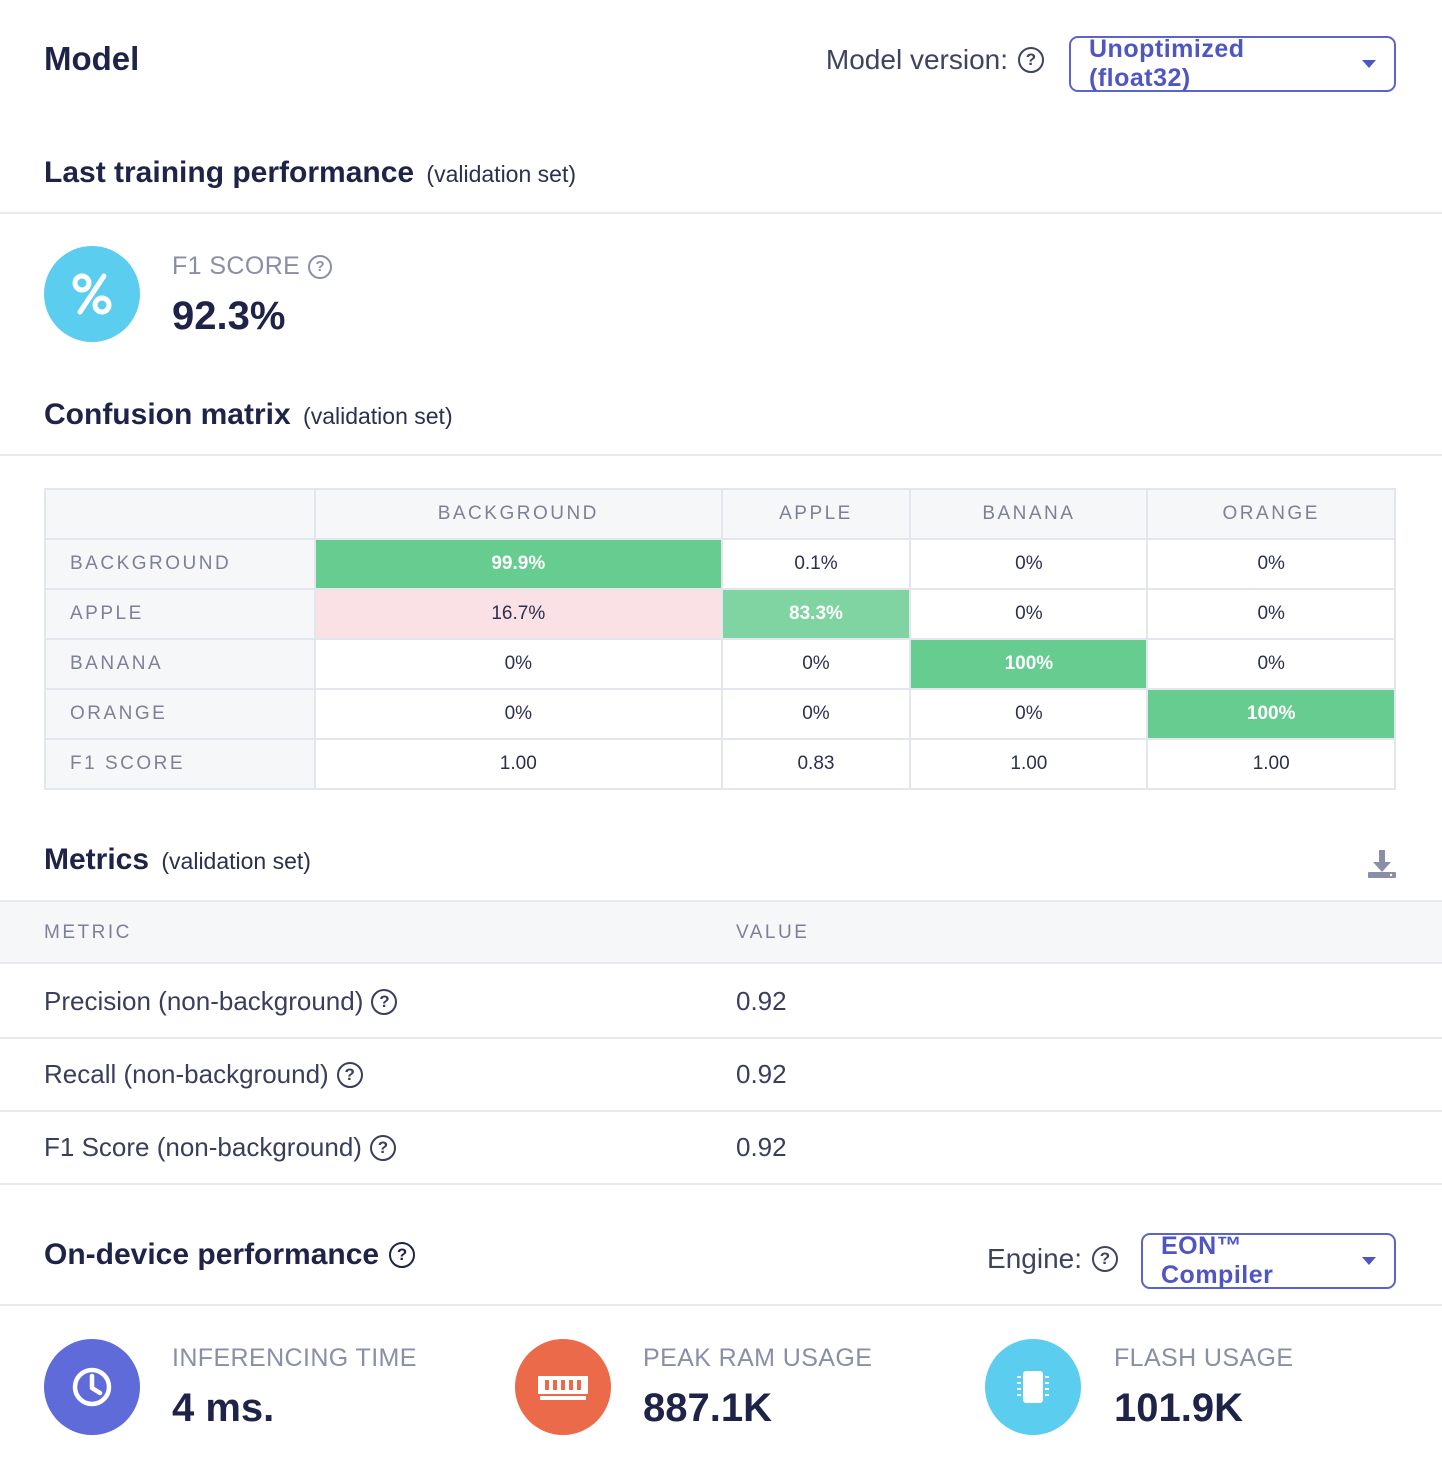 The width and height of the screenshot is (1442, 1484). What do you see at coordinates (721, 1075) in the screenshot?
I see `table-row: Recall (non-background) ? 0.92` at bounding box center [721, 1075].